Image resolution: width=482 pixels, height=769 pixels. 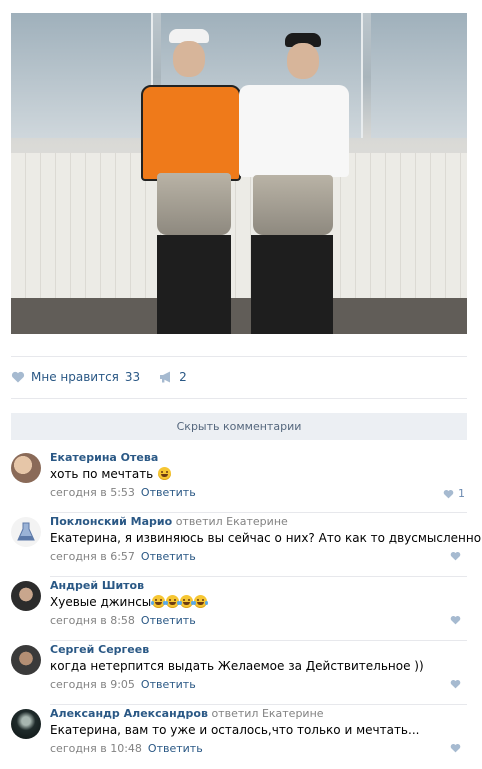 What do you see at coordinates (129, 713) in the screenshot?
I see `comment-author: Александр Александров` at bounding box center [129, 713].